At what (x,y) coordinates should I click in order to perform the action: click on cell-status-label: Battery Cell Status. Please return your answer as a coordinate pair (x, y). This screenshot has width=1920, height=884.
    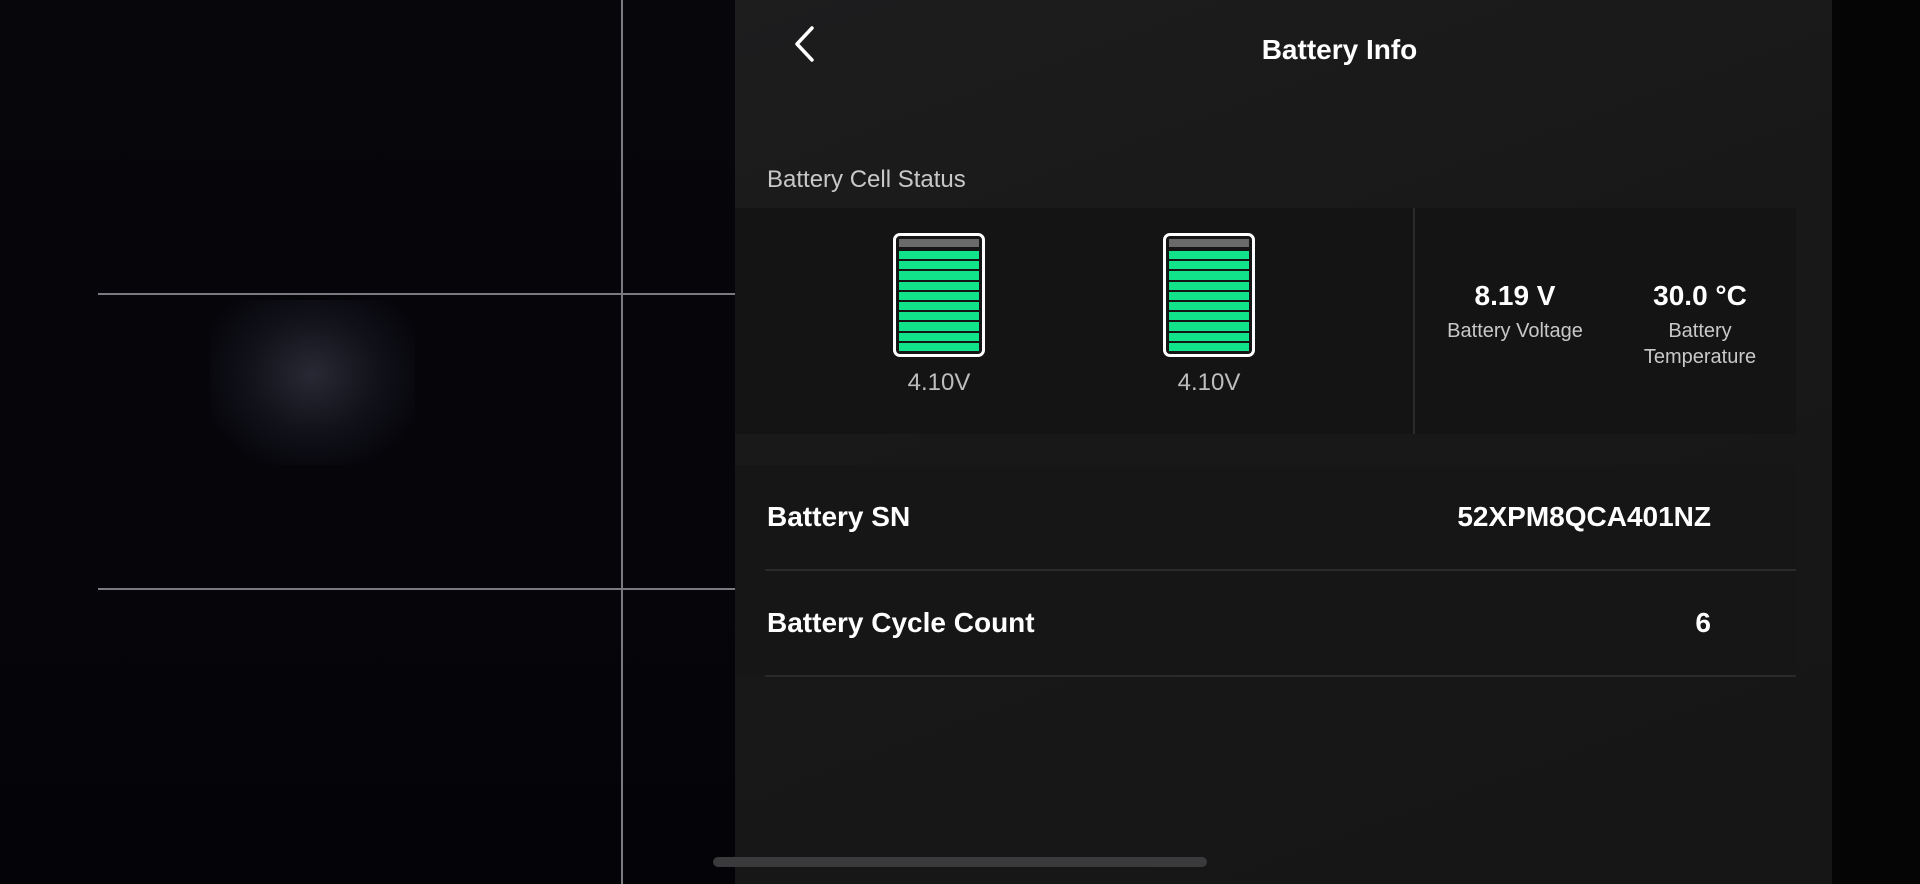
    Looking at the image, I should click on (866, 179).